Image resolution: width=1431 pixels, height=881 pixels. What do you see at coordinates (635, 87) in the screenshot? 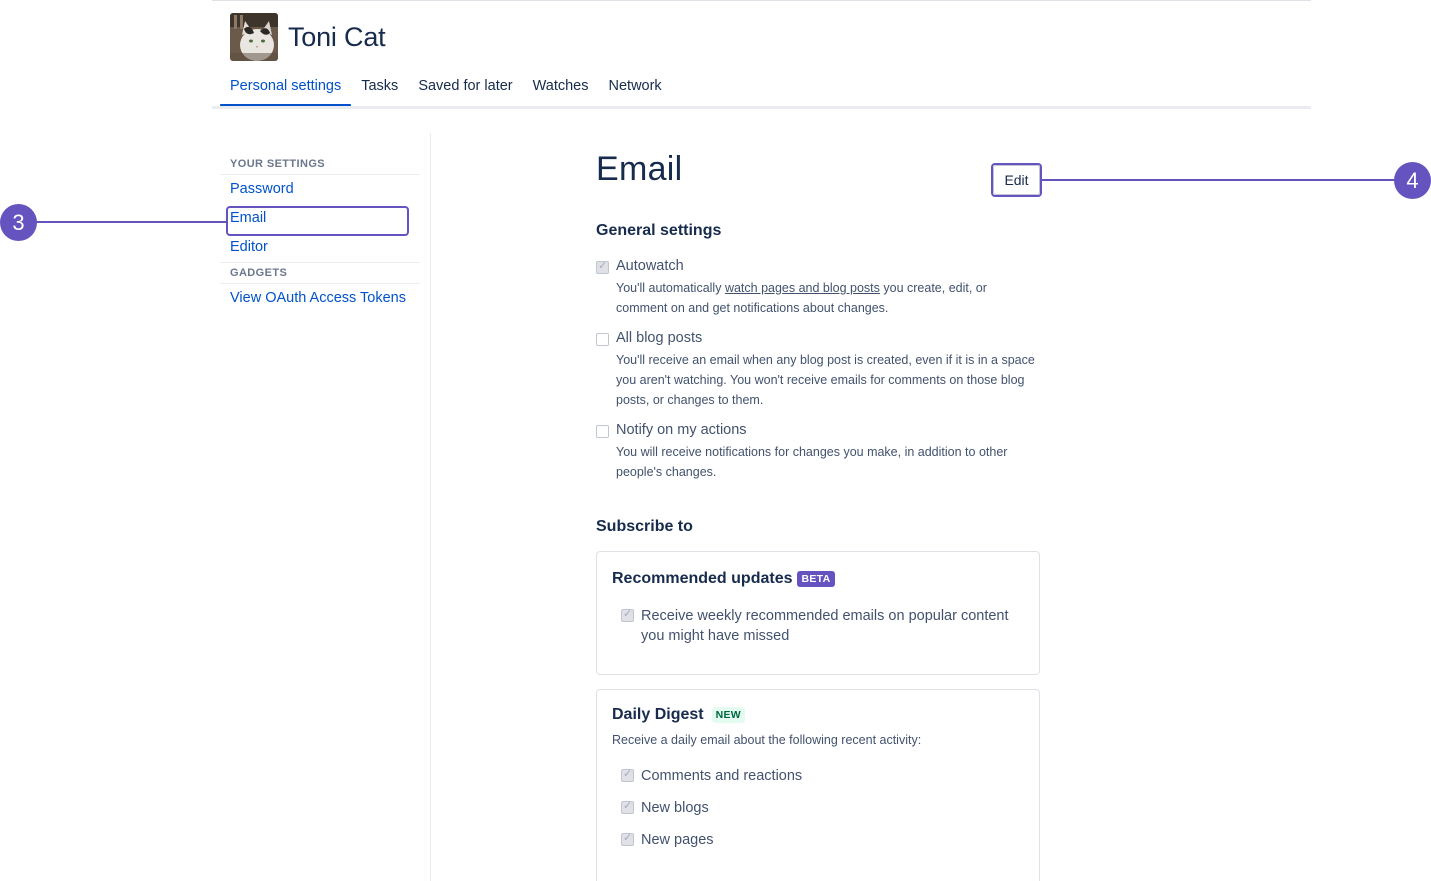
I see `tab-network: Network` at bounding box center [635, 87].